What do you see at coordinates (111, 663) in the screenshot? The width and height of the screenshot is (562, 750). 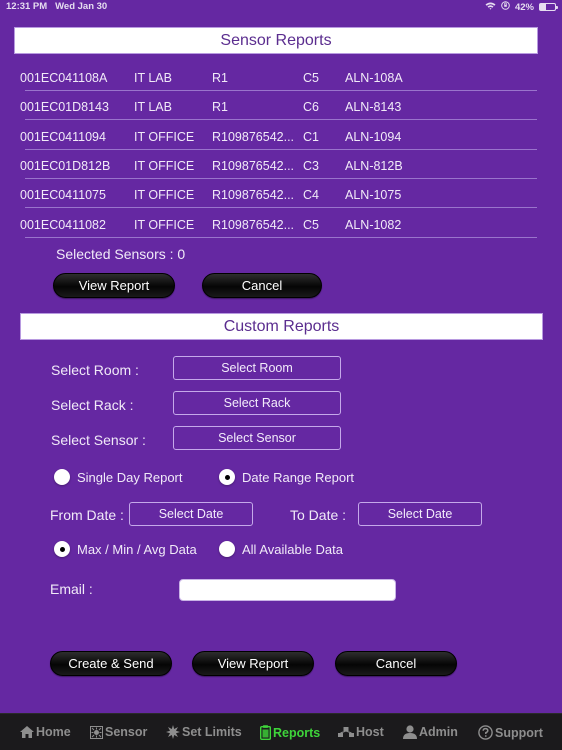 I see `create-and-send-button: Create & Send` at bounding box center [111, 663].